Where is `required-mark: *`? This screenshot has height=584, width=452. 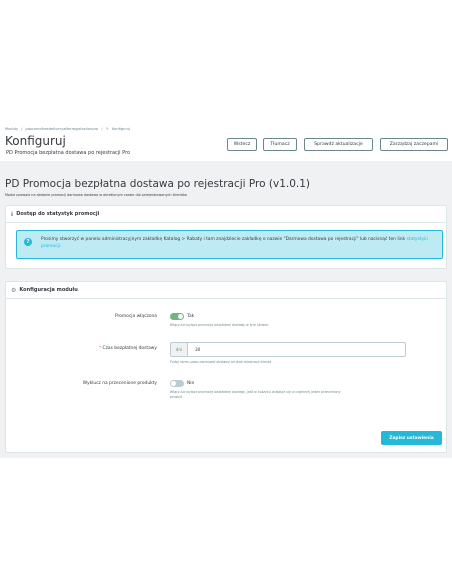 required-mark: * is located at coordinates (100, 348).